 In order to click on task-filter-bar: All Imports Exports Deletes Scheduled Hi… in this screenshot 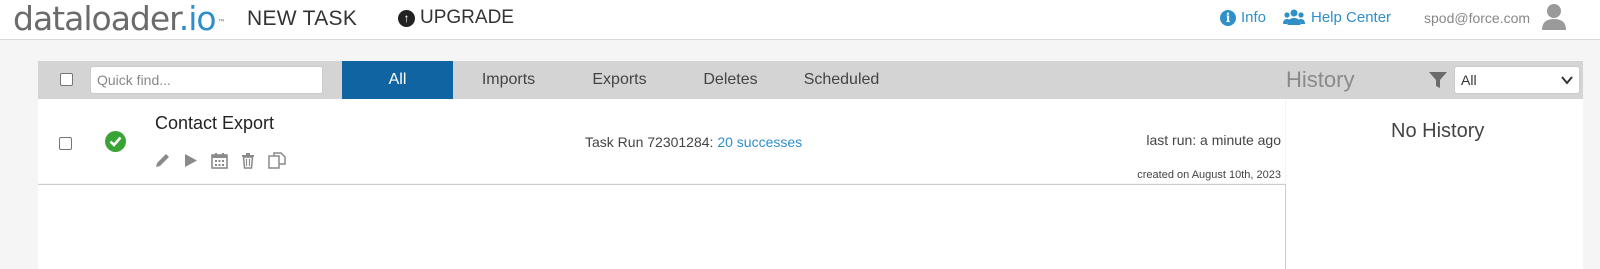, I will do `click(810, 80)`.